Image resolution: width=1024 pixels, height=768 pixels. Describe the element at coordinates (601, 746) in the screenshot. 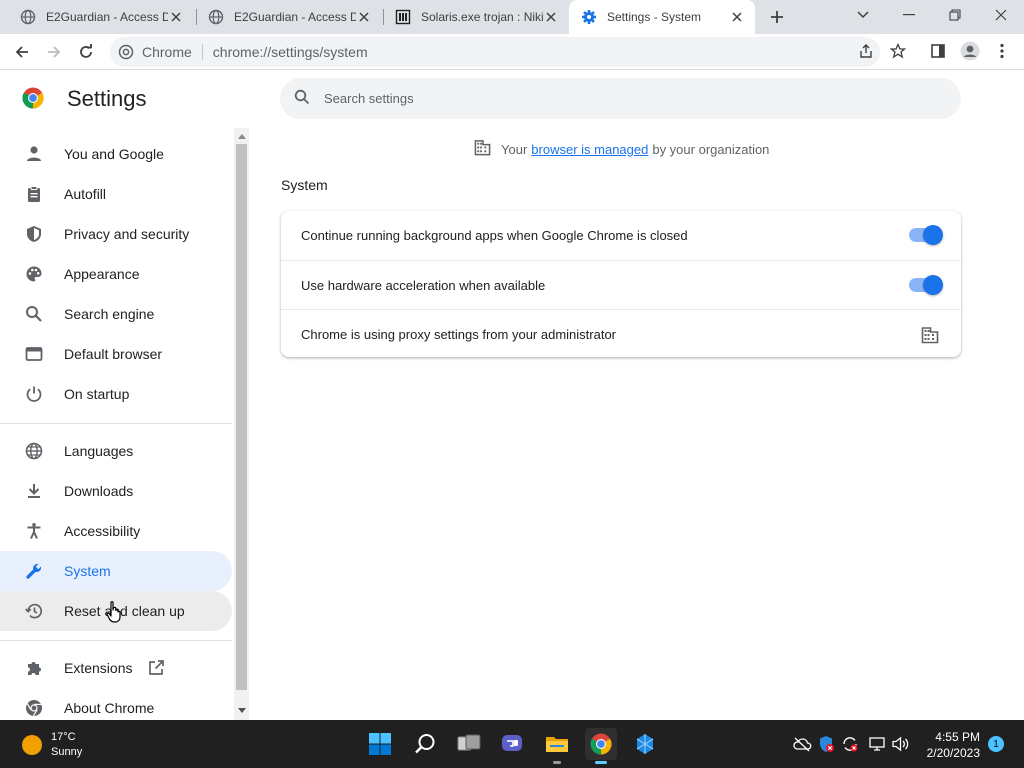

I see `chrome-taskbar-icon` at that location.